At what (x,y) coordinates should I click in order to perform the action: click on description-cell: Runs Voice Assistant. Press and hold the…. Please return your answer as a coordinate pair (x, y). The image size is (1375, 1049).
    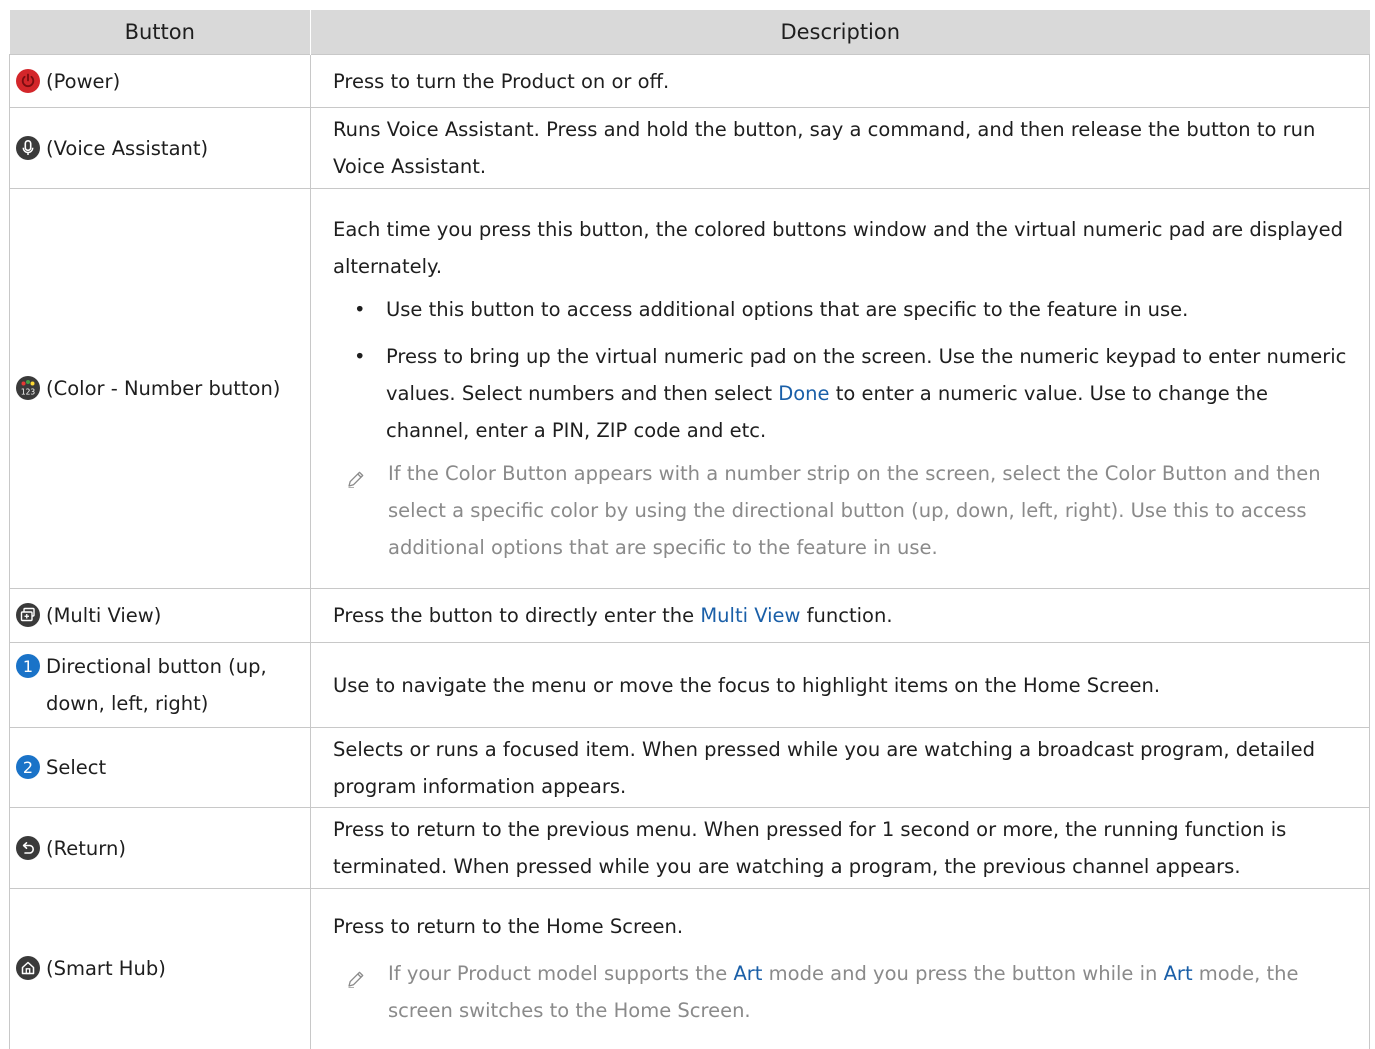
    Looking at the image, I should click on (840, 148).